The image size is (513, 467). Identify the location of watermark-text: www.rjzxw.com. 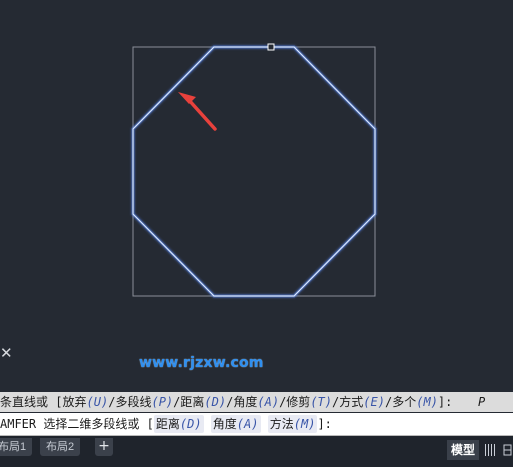
(201, 363).